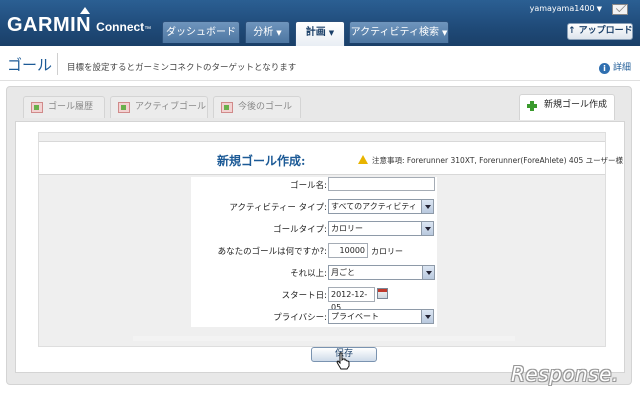  I want to click on upload-button: ↑ アップロード, so click(600, 31).